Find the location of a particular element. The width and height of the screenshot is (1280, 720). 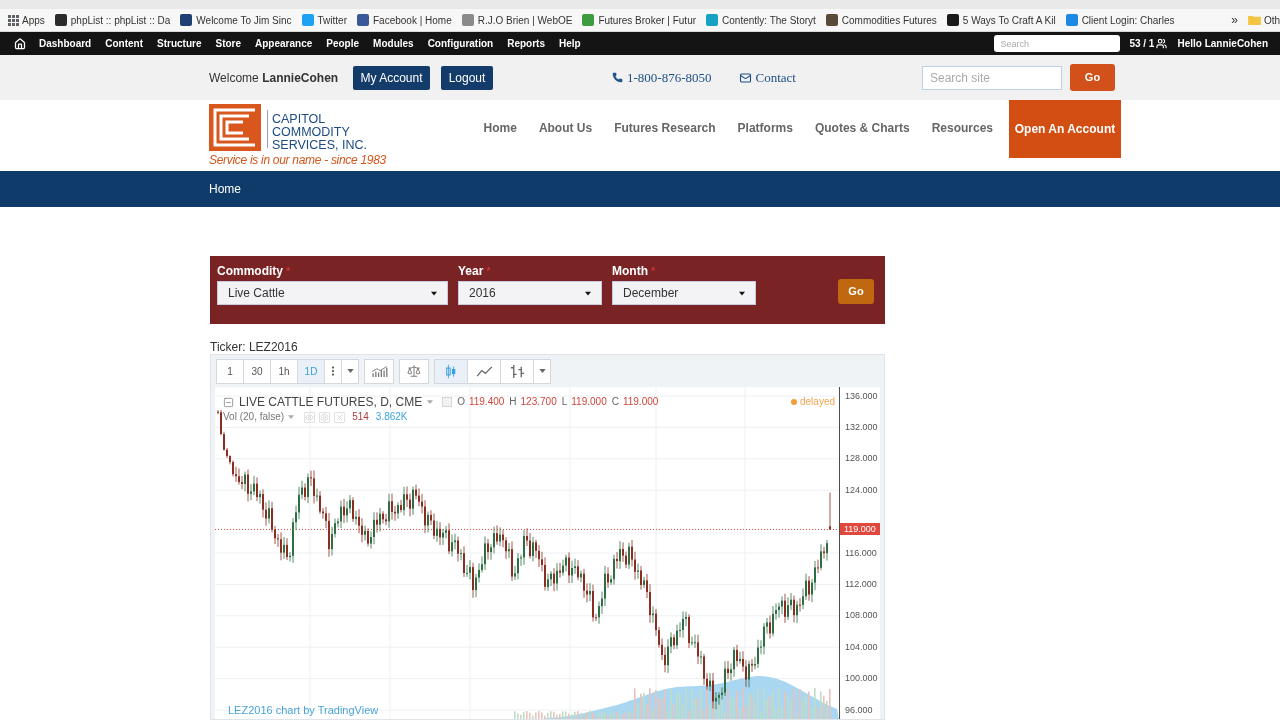

admin-menu-item: Content is located at coordinates (124, 43).